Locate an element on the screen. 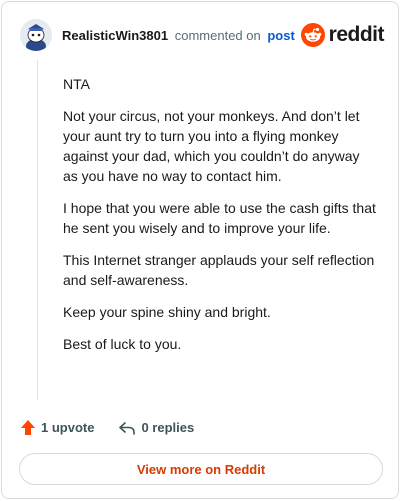  upvote-arrow-icon is located at coordinates (28, 427).